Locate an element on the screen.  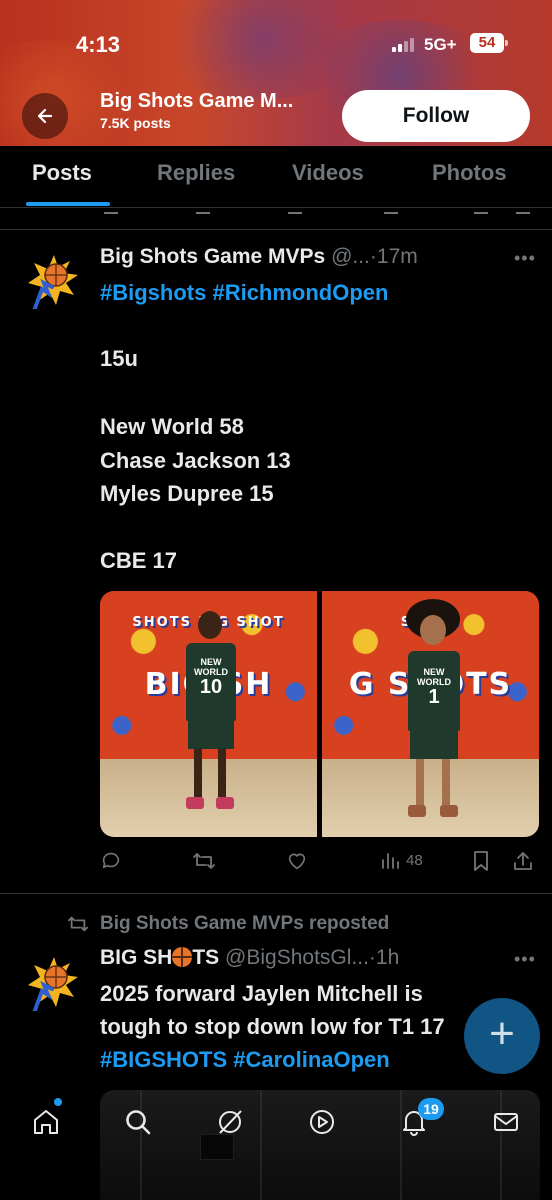
post-text-line: New World 58 is located at coordinates (172, 426).